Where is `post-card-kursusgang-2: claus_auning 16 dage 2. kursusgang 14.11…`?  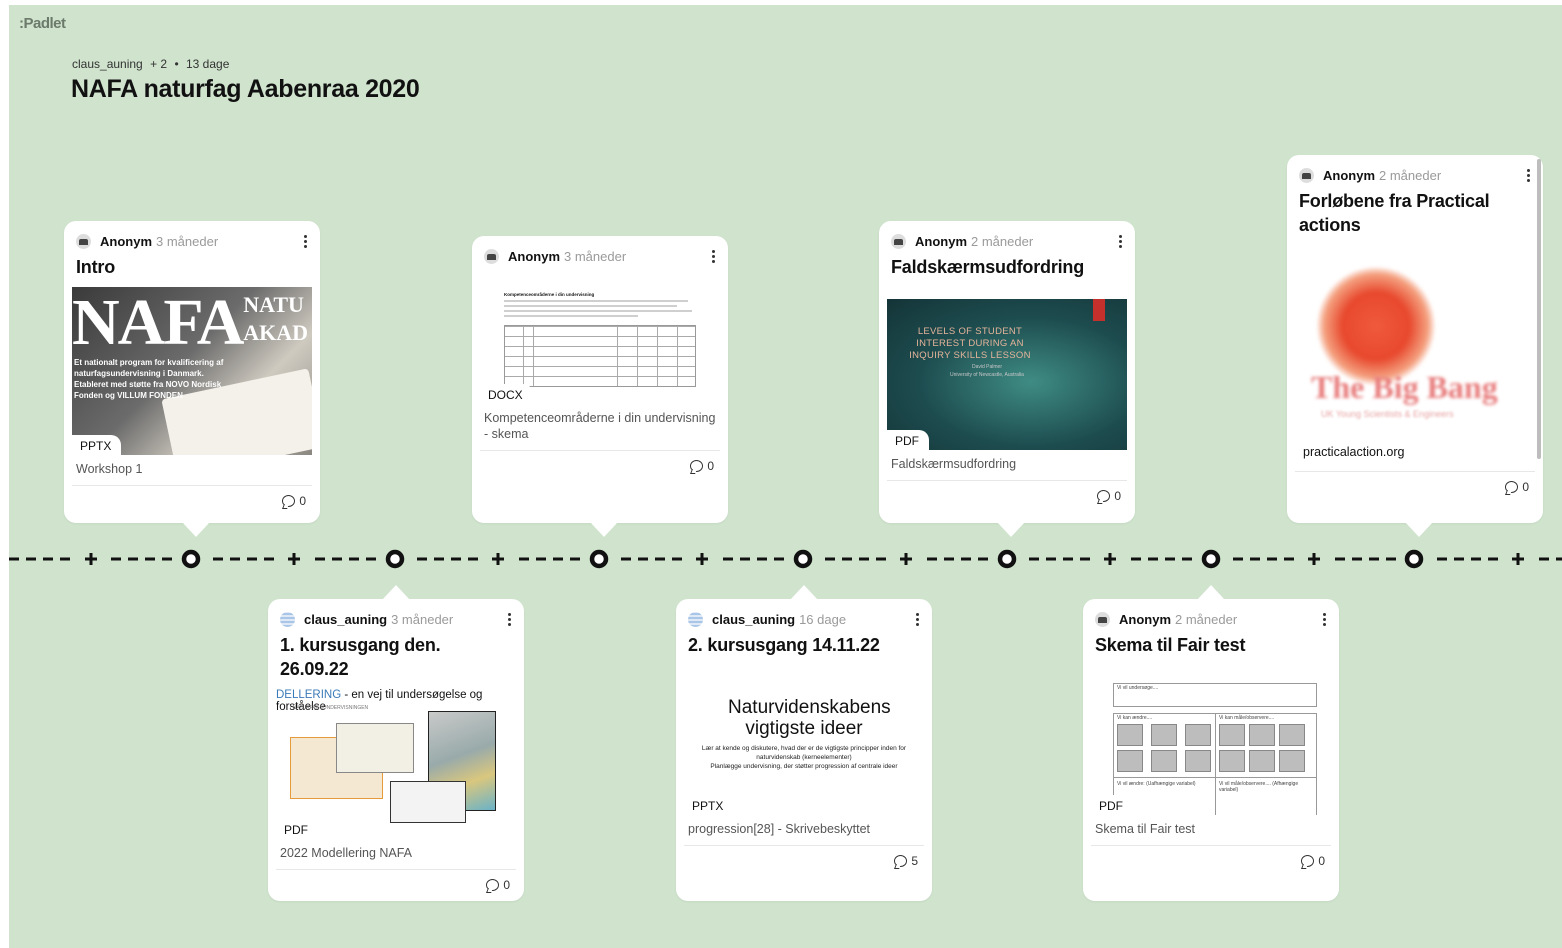
post-card-kursusgang-2: claus_auning 16 dage 2. kursusgang 14.11… is located at coordinates (804, 743).